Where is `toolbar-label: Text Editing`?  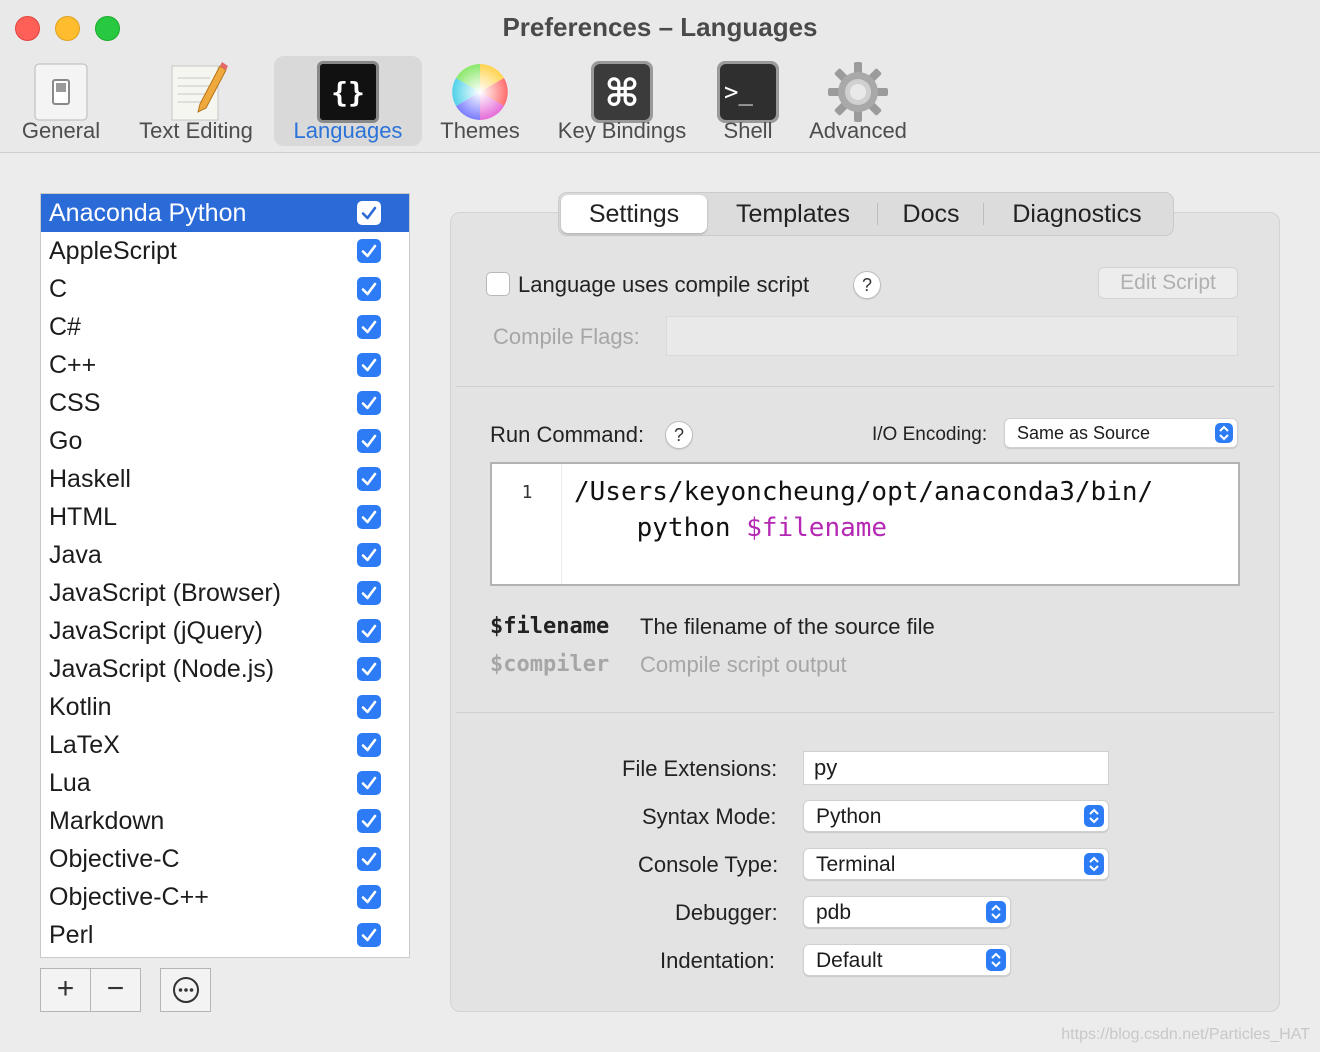
toolbar-label: Text Editing is located at coordinates (196, 130).